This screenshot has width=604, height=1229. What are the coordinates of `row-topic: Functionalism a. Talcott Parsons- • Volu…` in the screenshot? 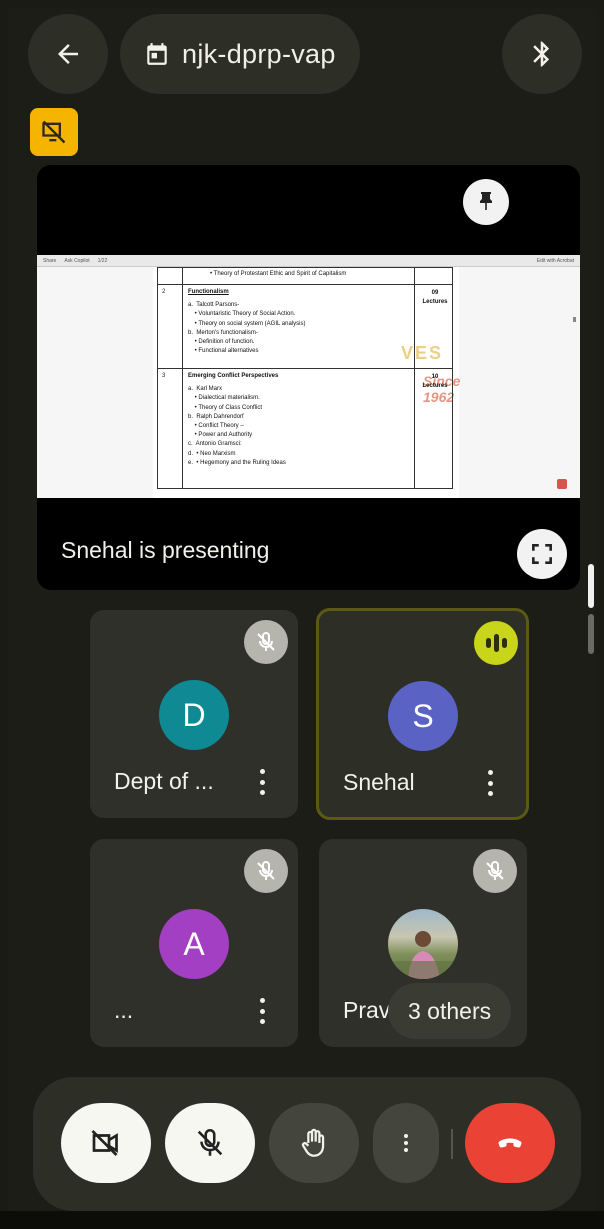 It's located at (246, 322).